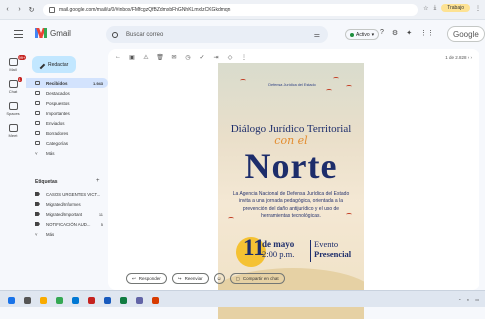 The width and height of the screenshot is (485, 319). What do you see at coordinates (362, 34) in the screenshot?
I see `status-selector: Activo ▾` at bounding box center [362, 34].